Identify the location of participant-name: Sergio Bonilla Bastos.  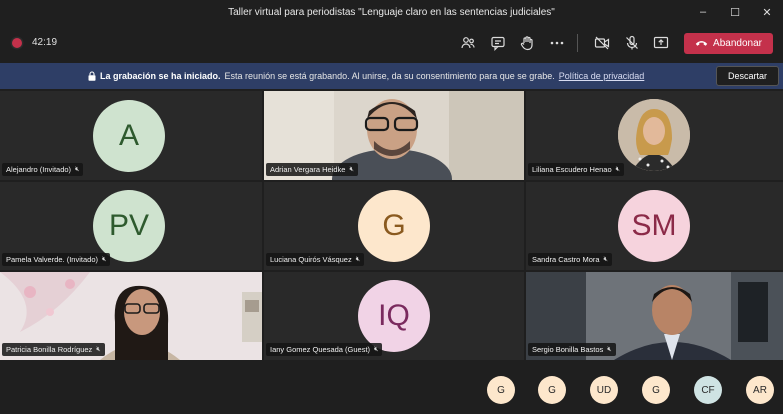
(568, 349).